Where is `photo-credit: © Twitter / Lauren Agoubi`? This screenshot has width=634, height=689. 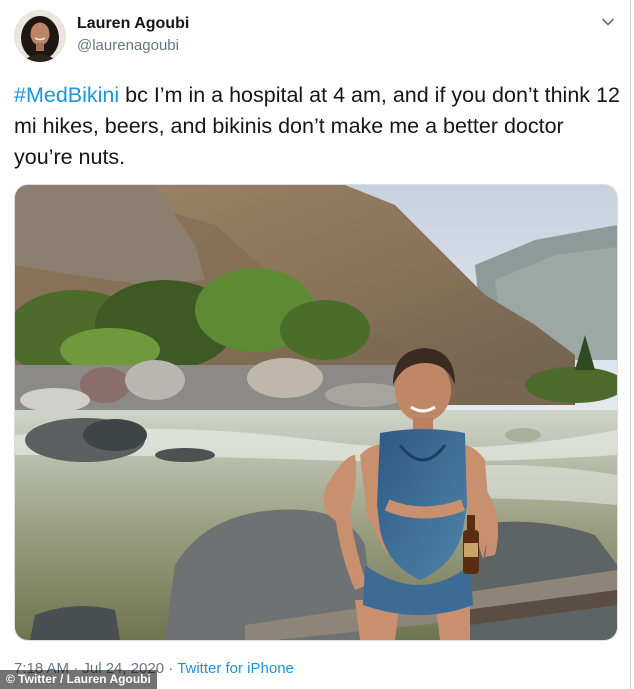 photo-credit: © Twitter / Lauren Agoubi is located at coordinates (78, 679).